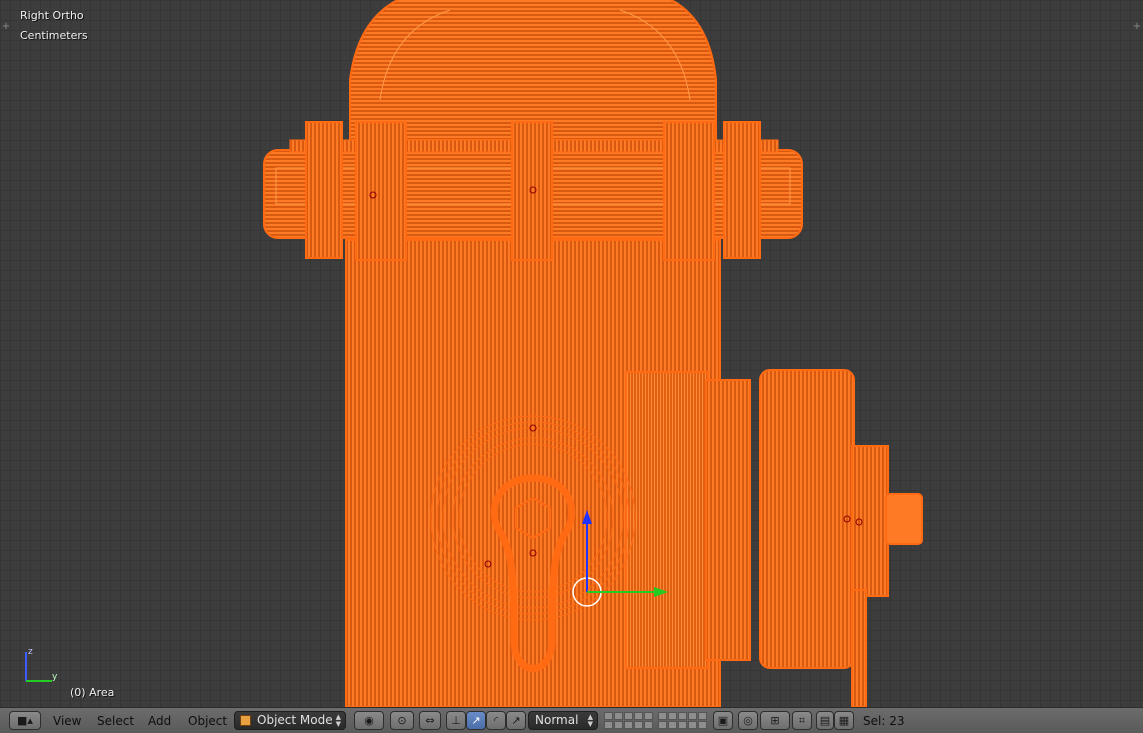  Describe the element at coordinates (92, 692) in the screenshot. I see `object-info-label: (0) Area` at that location.